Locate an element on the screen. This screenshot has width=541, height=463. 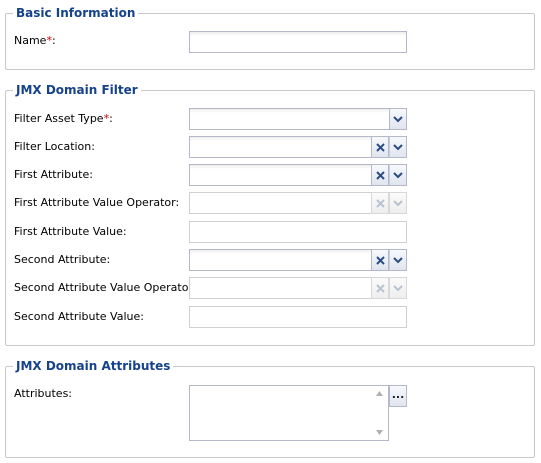
filter-location-label: Filter Location: is located at coordinates (54, 146).